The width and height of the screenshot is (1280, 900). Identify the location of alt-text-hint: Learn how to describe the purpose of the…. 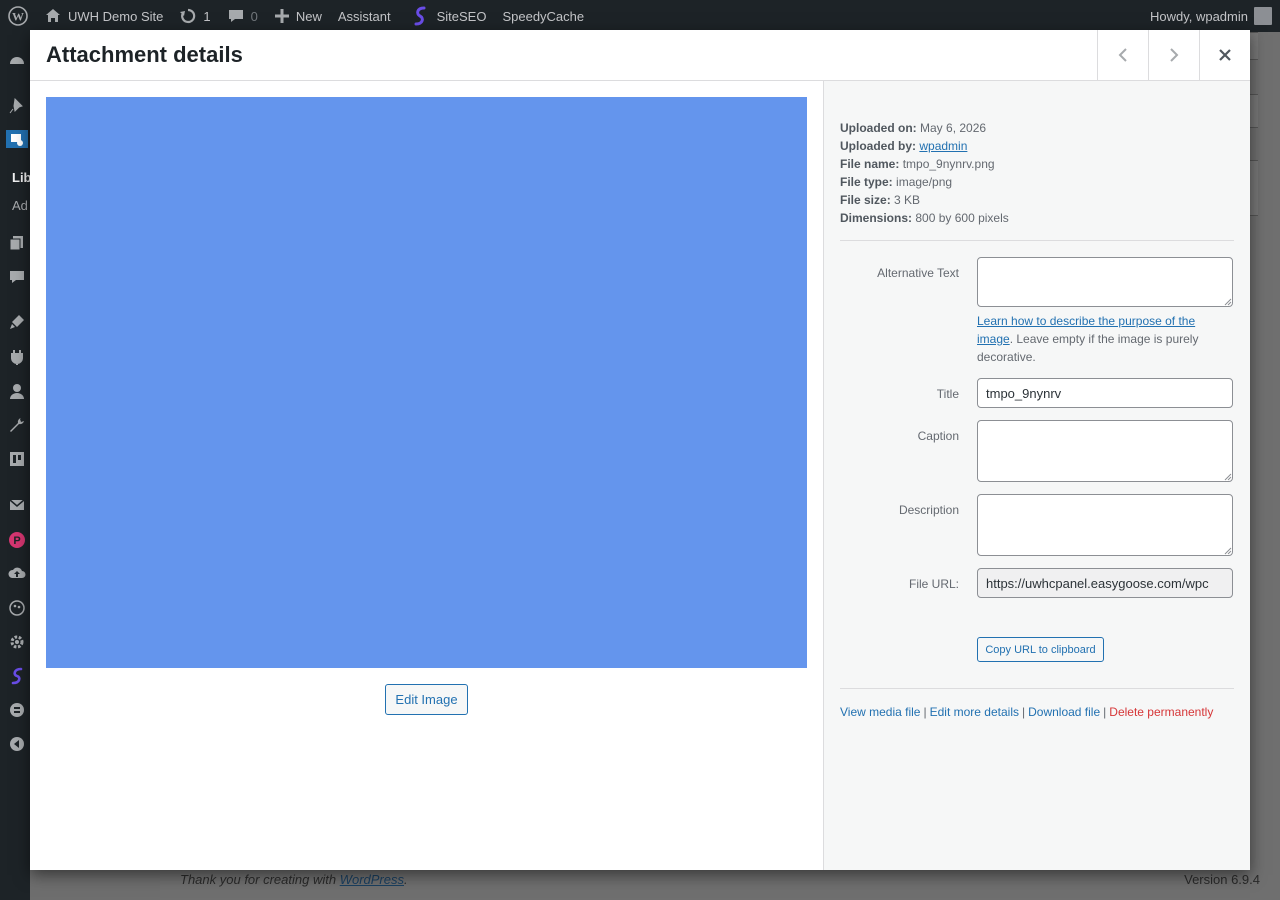
(1105, 339).